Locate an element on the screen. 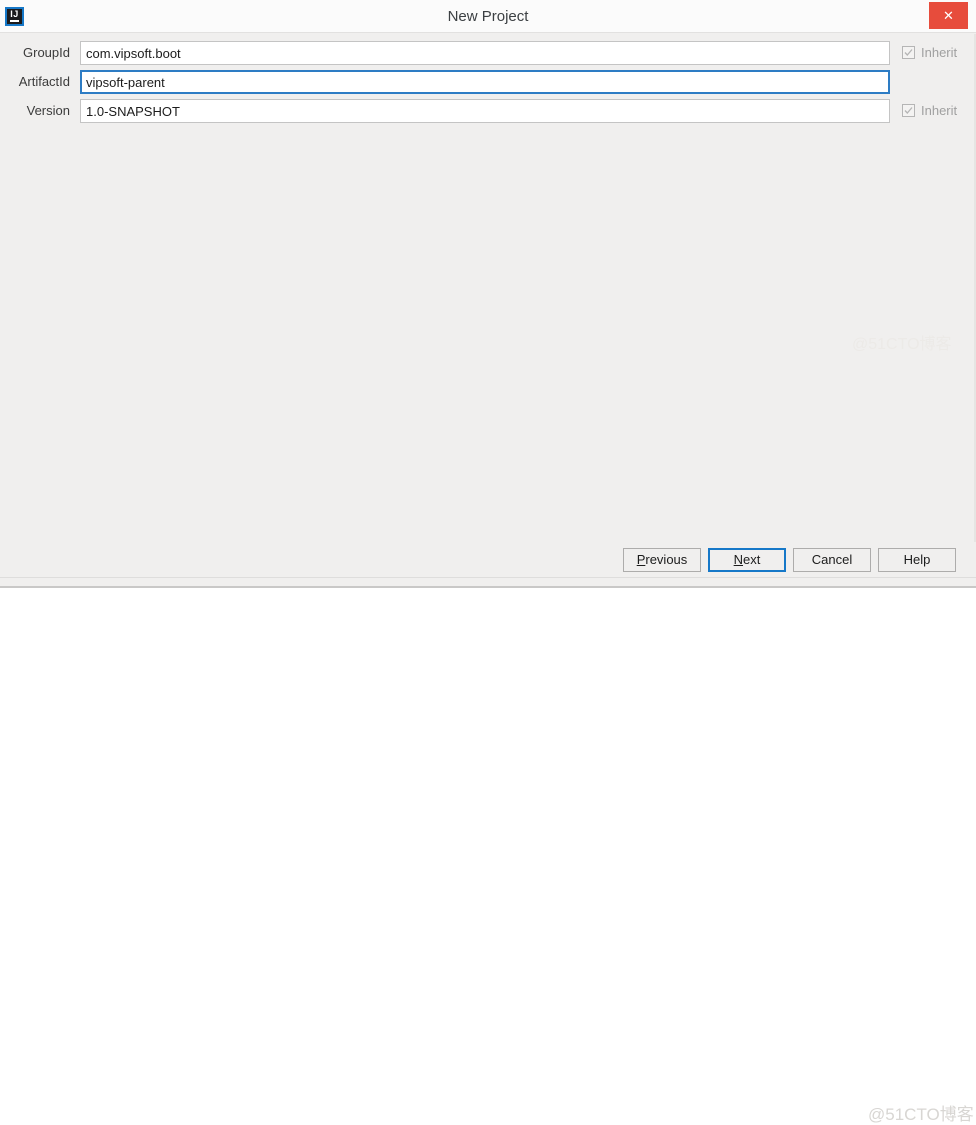 The height and width of the screenshot is (1125, 976). title-bar: IJ New Project ✕ is located at coordinates (488, 16).